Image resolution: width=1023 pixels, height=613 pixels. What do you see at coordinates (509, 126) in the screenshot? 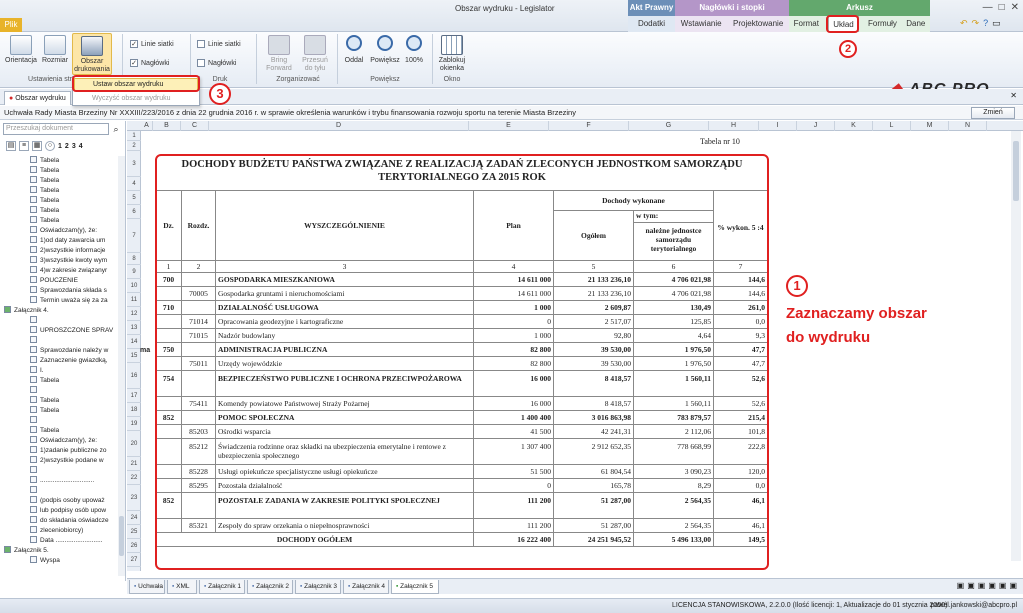
I see `column-header: E` at bounding box center [509, 126].